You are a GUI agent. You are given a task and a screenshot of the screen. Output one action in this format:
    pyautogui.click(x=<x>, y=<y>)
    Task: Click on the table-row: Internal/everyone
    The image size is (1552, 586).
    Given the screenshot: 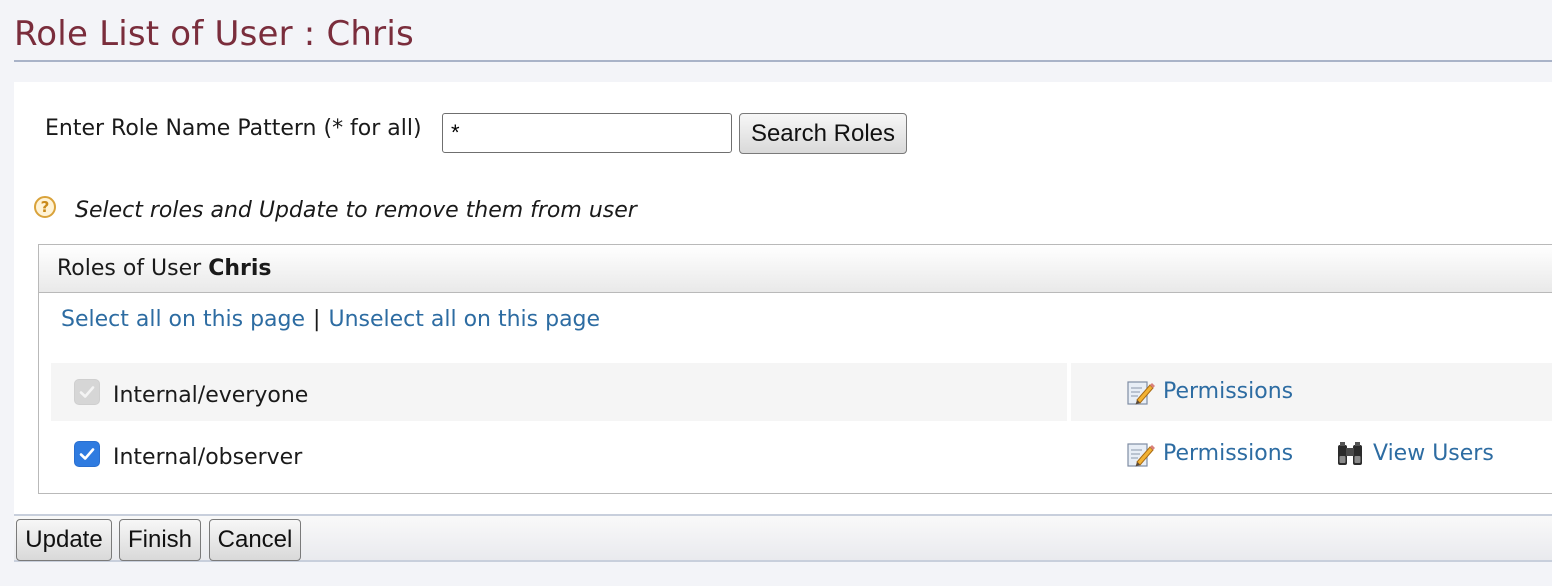 What is the action you would take?
    pyautogui.click(x=559, y=392)
    